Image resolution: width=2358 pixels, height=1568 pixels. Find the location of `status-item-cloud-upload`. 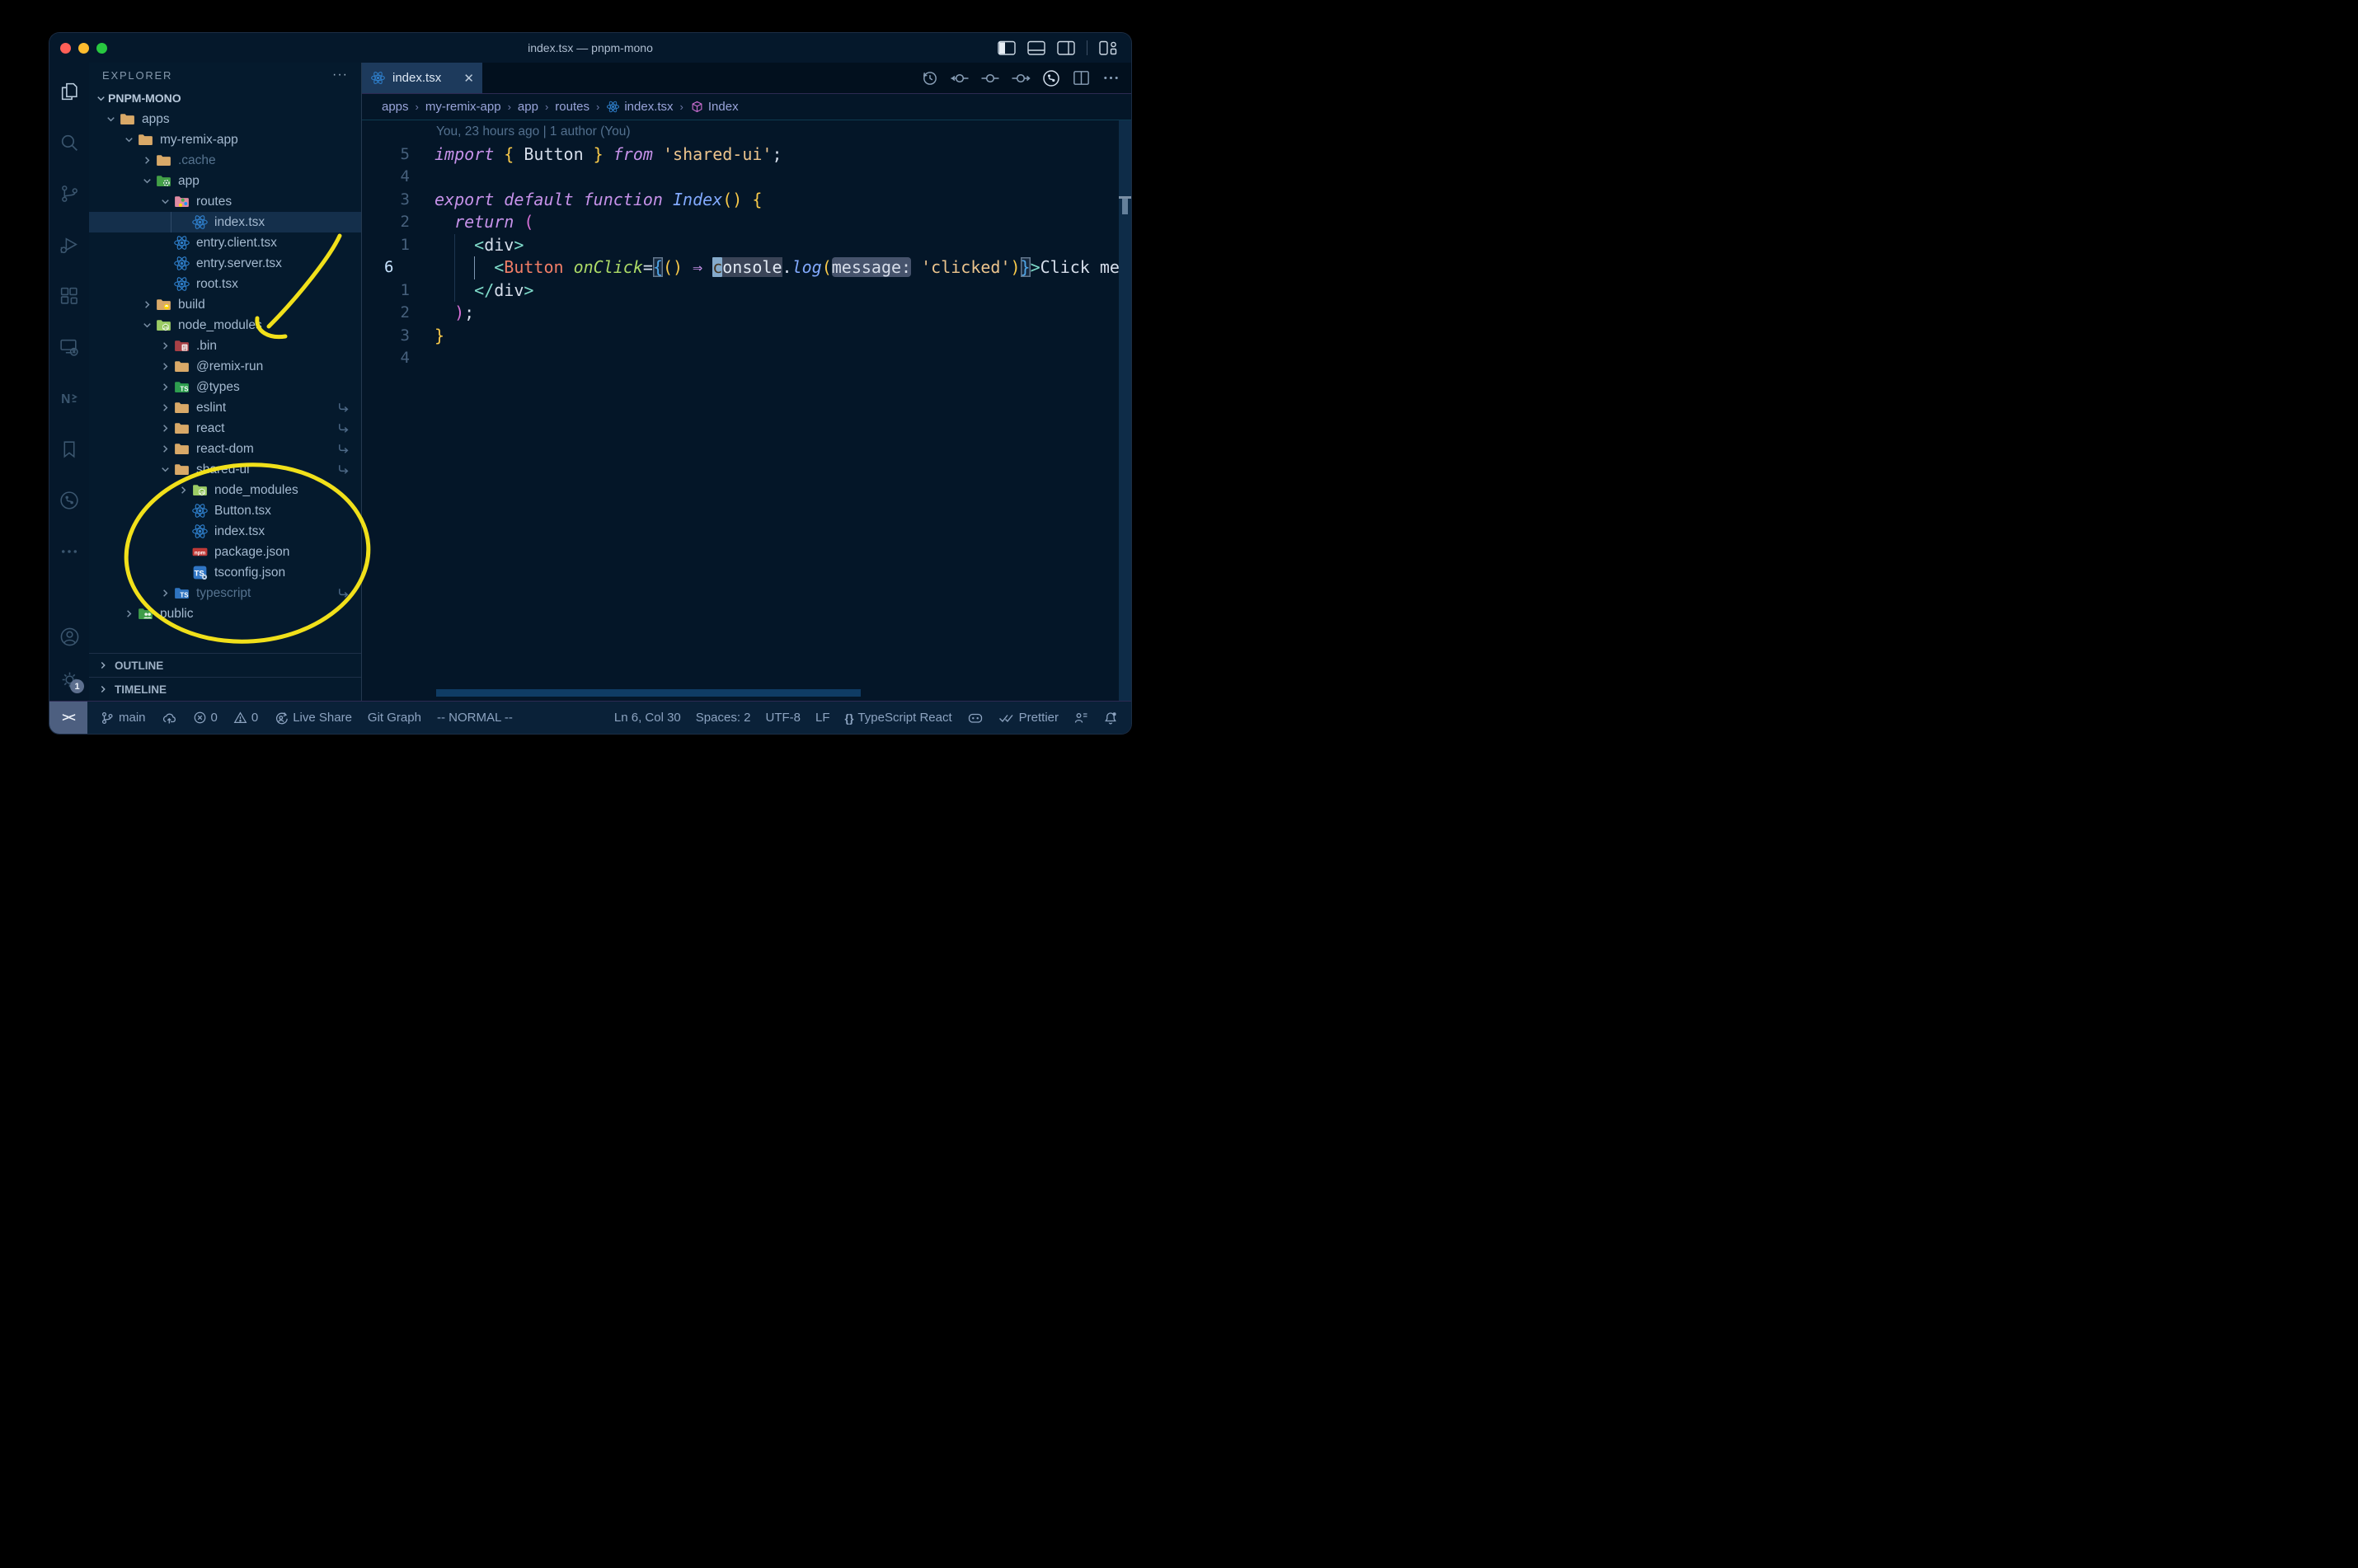

status-item-cloud-upload is located at coordinates (170, 718).